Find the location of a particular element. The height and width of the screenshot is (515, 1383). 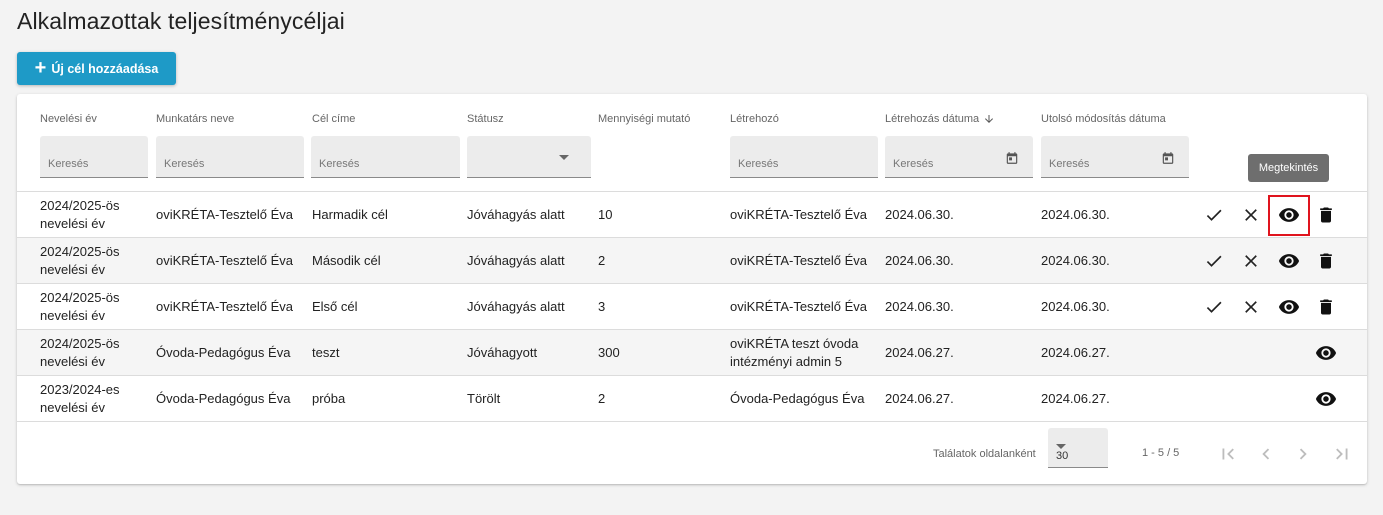

status-filter-select is located at coordinates (529, 157).